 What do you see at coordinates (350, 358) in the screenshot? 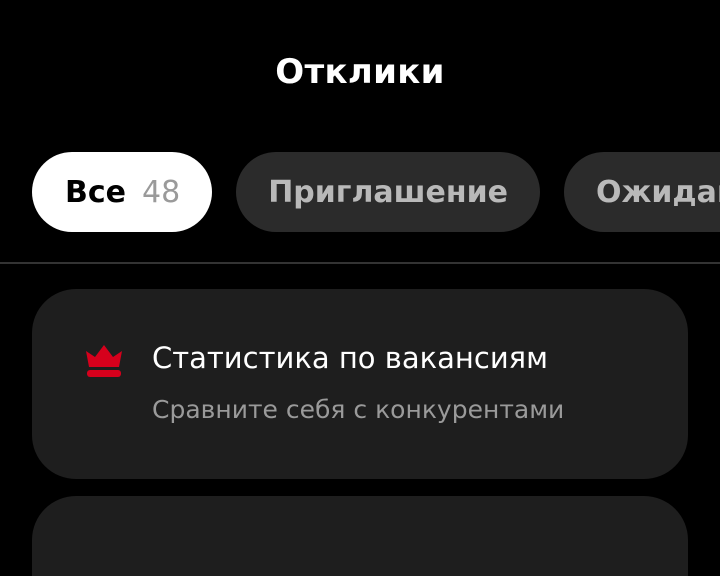
I see `card-title: Статистика по вакансиям` at bounding box center [350, 358].